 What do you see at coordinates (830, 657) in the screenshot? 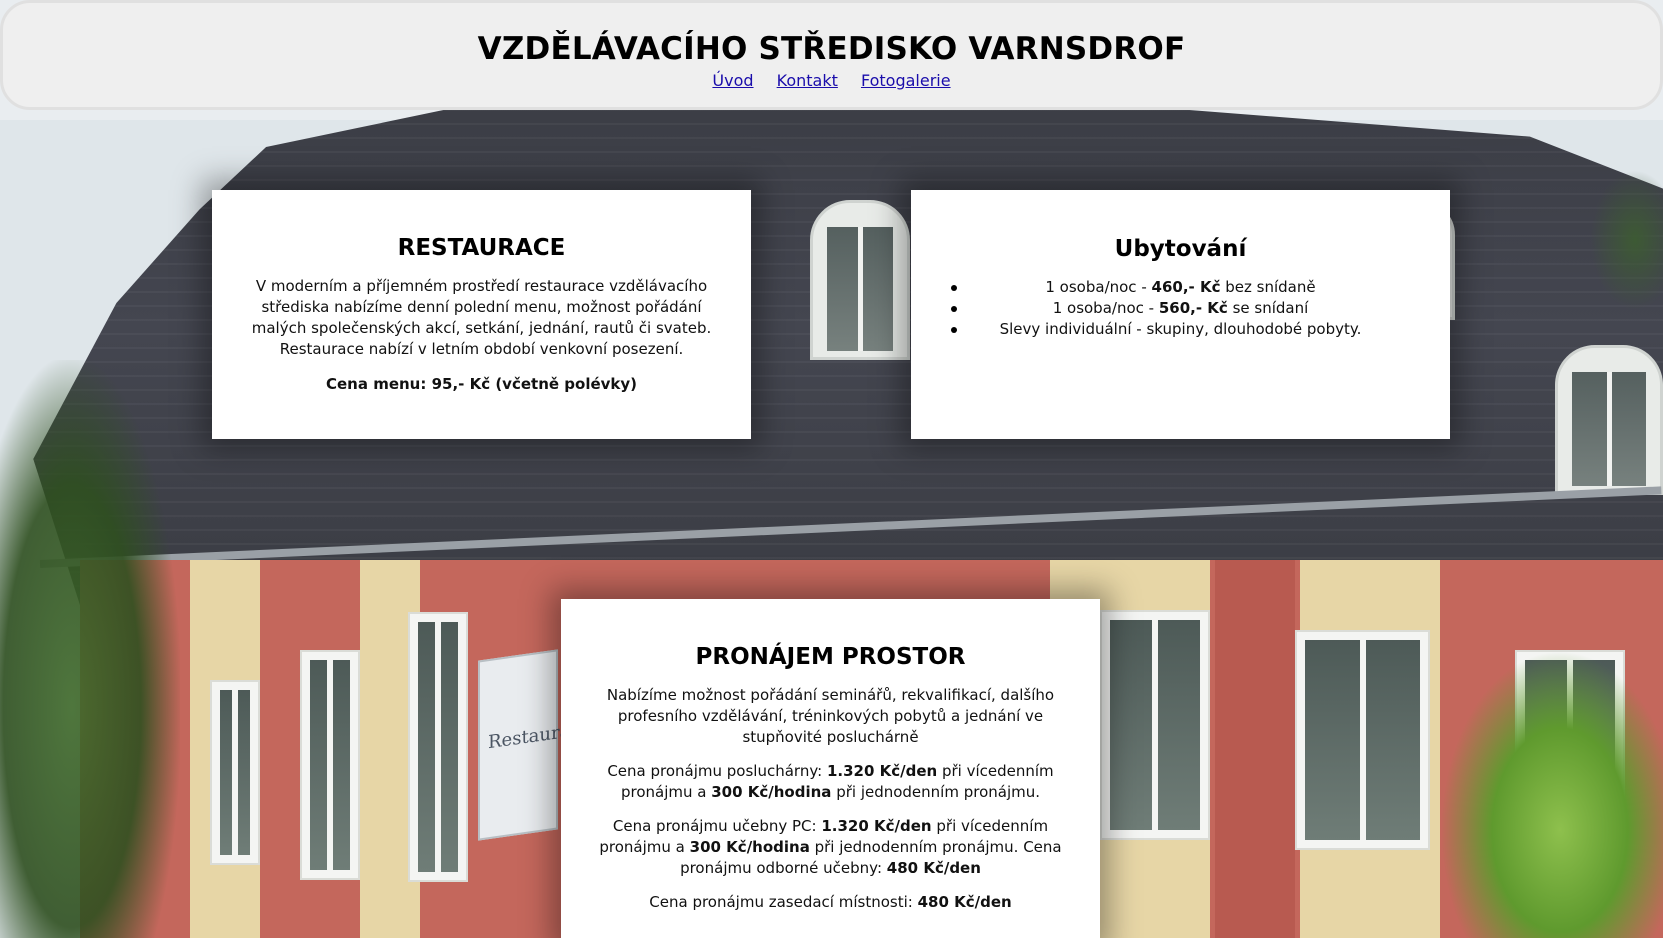
I see `pronajem-title: PRONÁJEM PROSTOR` at bounding box center [830, 657].